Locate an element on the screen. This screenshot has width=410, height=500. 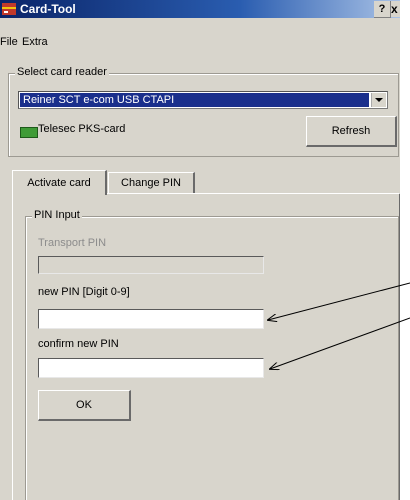
chevron-down-icon is located at coordinates (378, 100).